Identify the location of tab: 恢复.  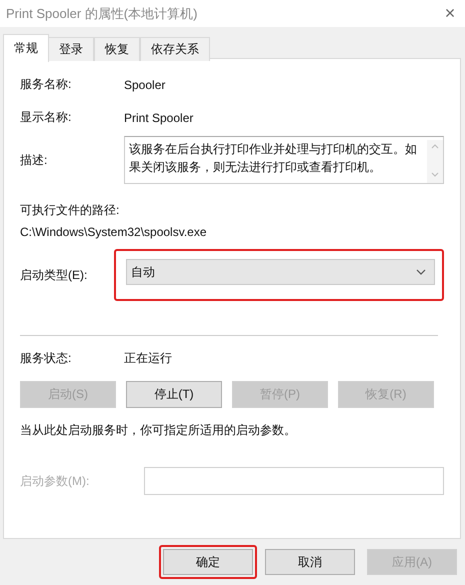
(117, 49).